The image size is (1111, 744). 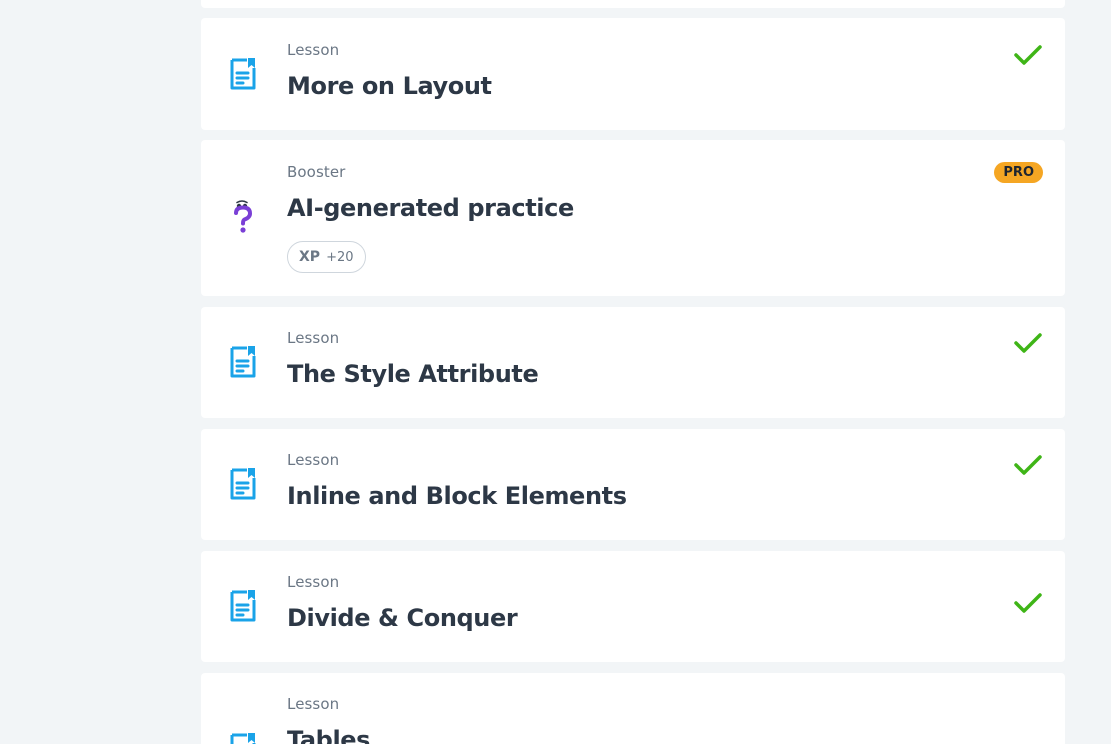 What do you see at coordinates (316, 172) in the screenshot?
I see `booster-type-label: Booster` at bounding box center [316, 172].